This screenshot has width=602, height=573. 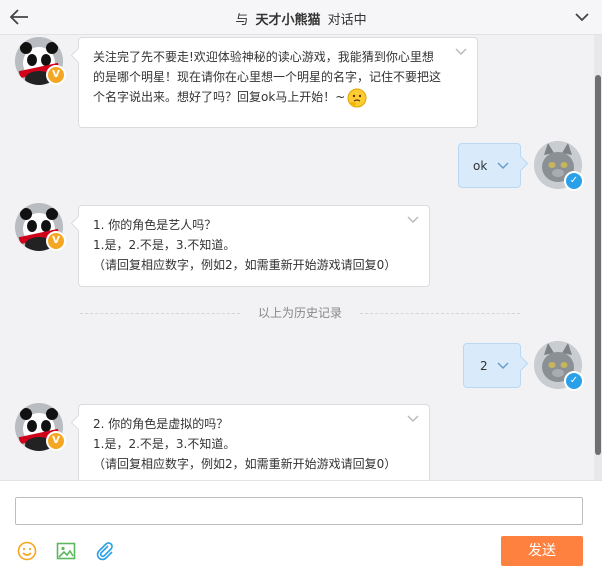 I want to click on attachment-icon, so click(x=105, y=551).